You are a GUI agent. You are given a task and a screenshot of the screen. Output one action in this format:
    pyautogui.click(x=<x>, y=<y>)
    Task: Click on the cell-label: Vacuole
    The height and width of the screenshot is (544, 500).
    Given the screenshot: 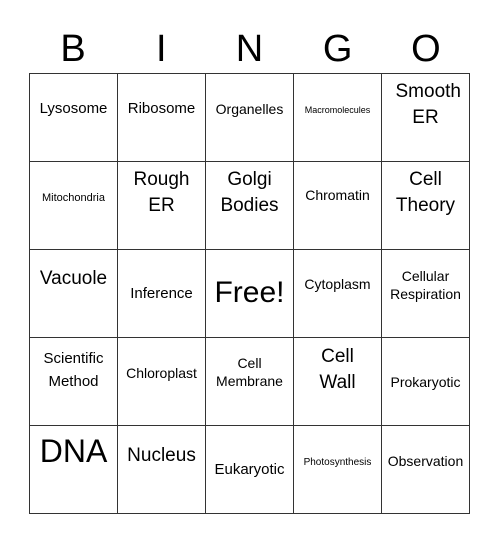 What is the action you would take?
    pyautogui.click(x=73, y=278)
    